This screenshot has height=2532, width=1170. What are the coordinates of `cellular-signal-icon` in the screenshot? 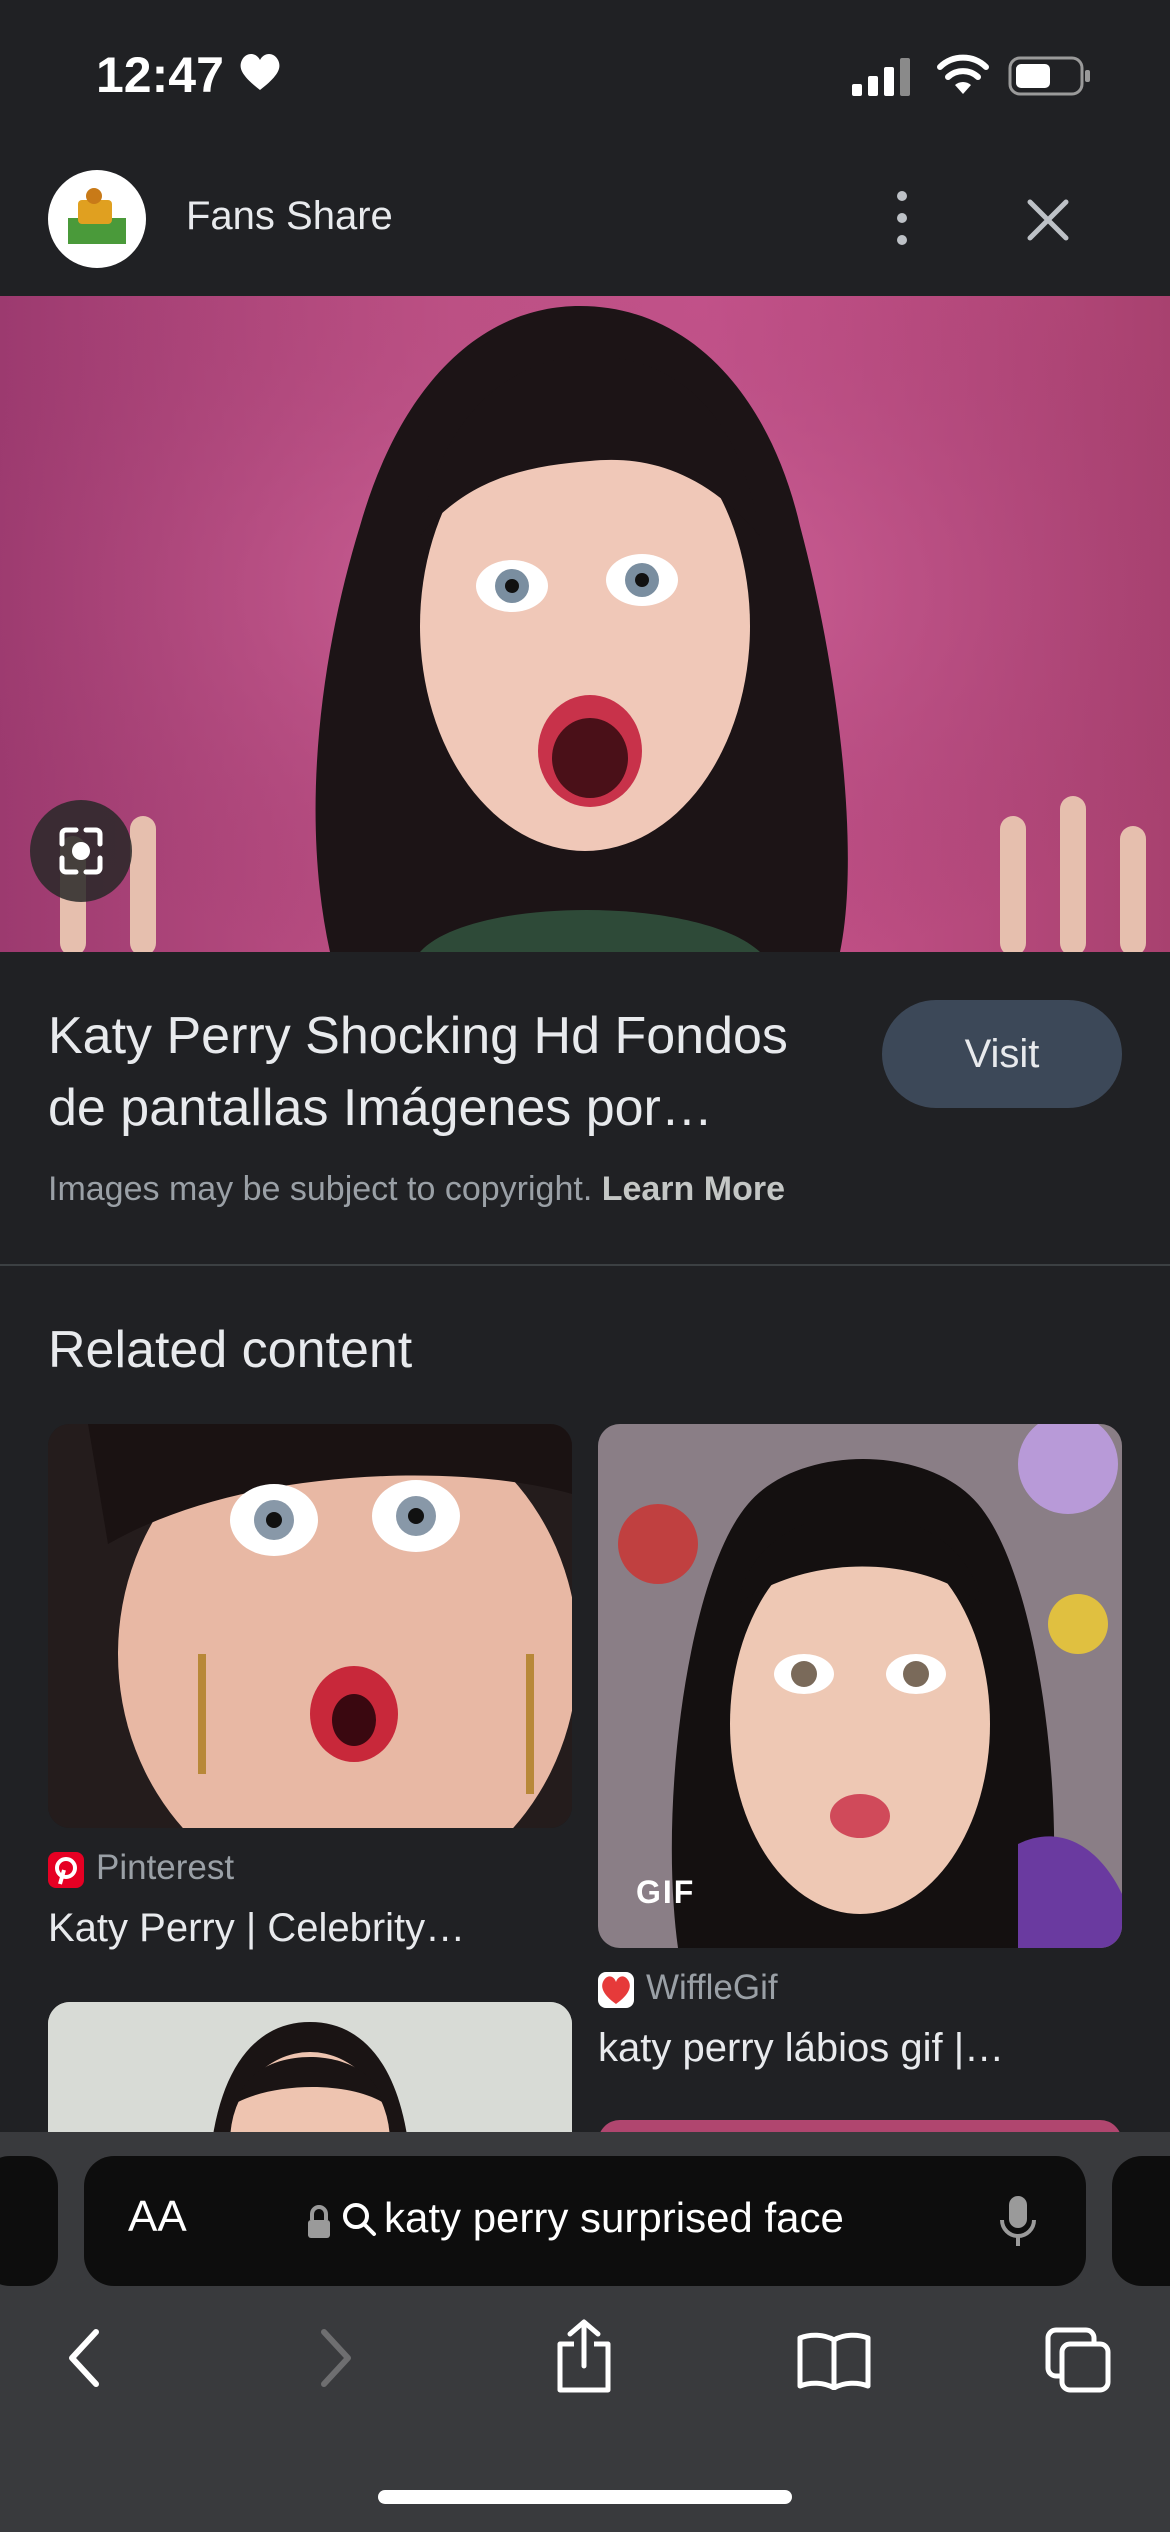 It's located at (881, 77).